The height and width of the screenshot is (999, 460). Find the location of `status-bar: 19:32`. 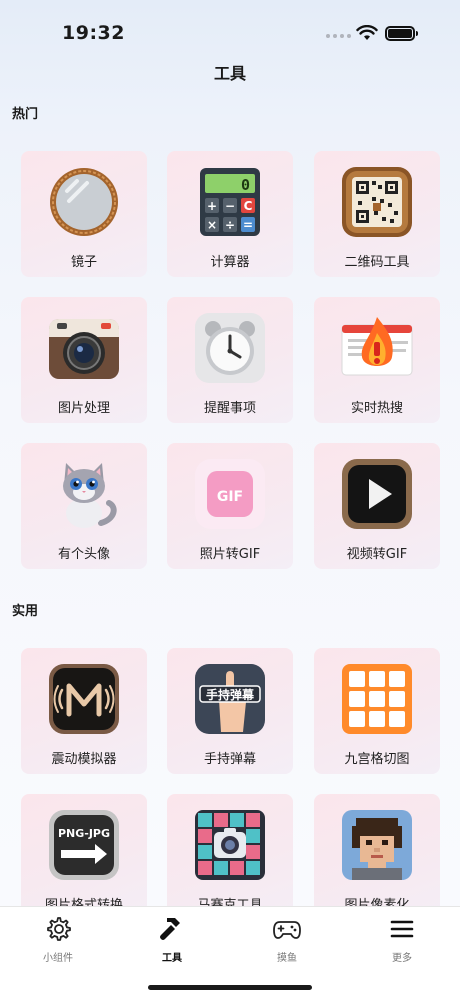

status-bar: 19:32 is located at coordinates (230, 30).